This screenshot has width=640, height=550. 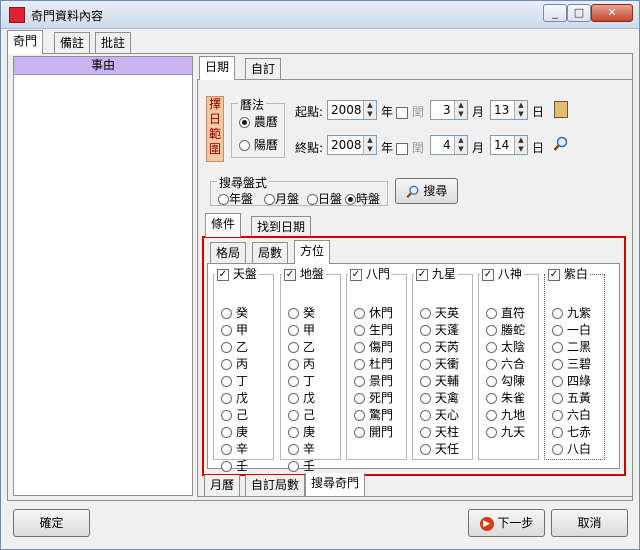 I want to click on tab-conditions: 條件, so click(x=223, y=225).